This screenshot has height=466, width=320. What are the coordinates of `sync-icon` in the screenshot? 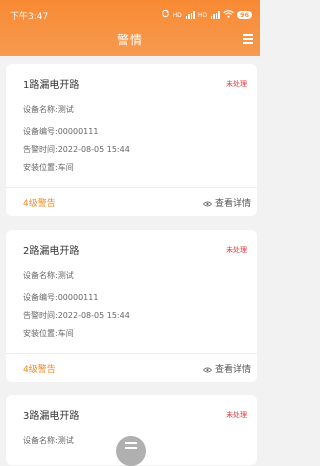 It's located at (165, 15).